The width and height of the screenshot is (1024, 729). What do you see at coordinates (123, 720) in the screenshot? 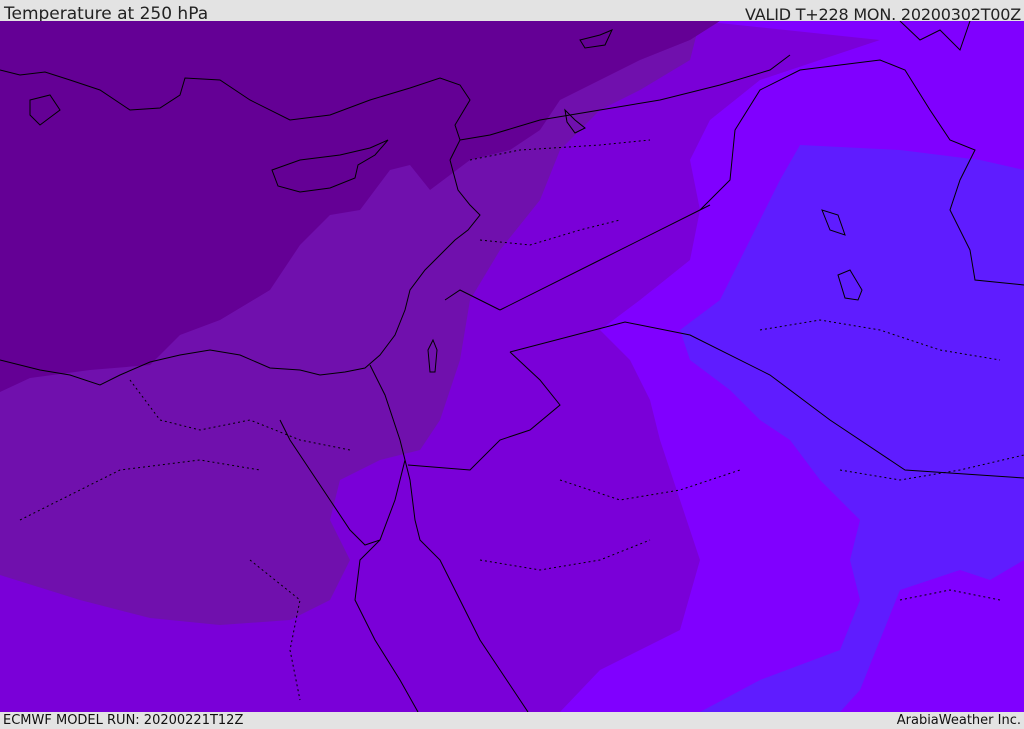
I see `model-run-label: ECMWF MODEL RUN: 20200221T12Z` at bounding box center [123, 720].